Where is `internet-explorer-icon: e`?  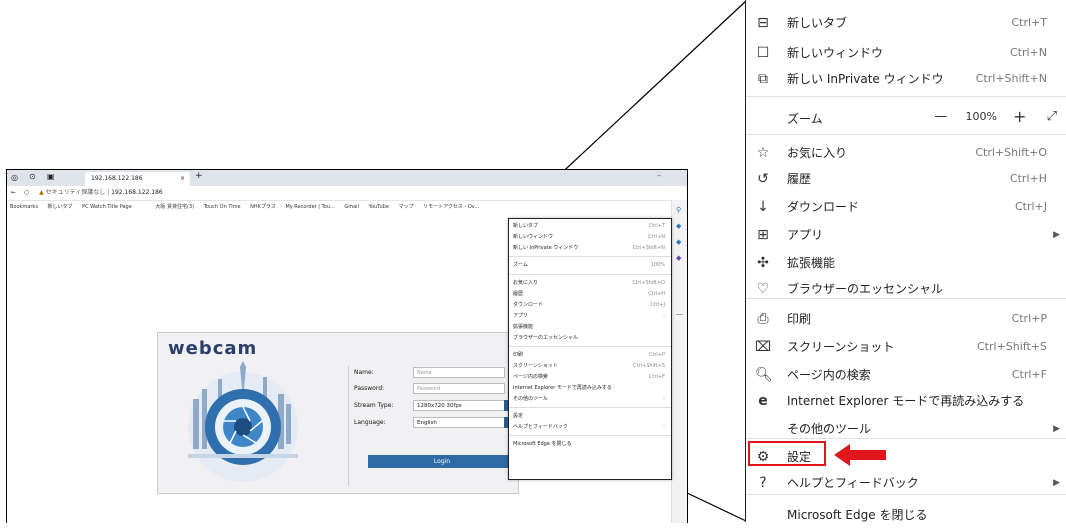
internet-explorer-icon: e is located at coordinates (763, 401).